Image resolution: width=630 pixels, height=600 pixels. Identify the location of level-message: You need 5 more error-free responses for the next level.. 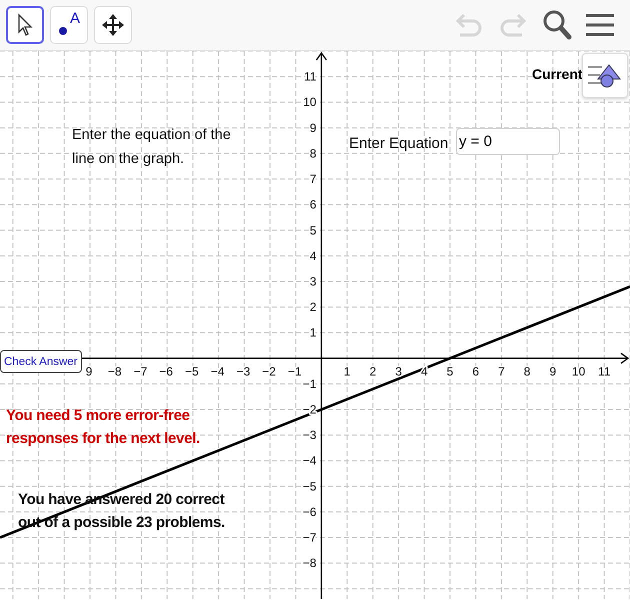
(103, 427).